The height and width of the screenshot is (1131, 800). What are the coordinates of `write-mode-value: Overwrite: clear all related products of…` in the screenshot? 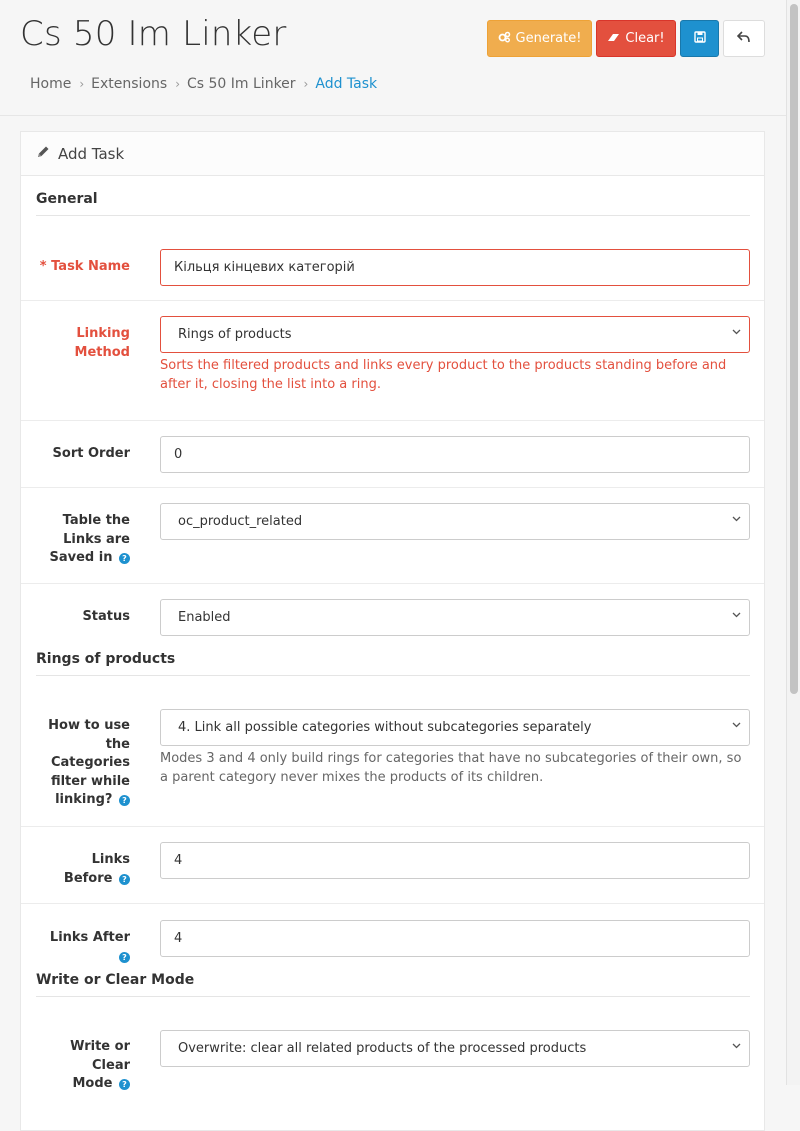 It's located at (382, 1048).